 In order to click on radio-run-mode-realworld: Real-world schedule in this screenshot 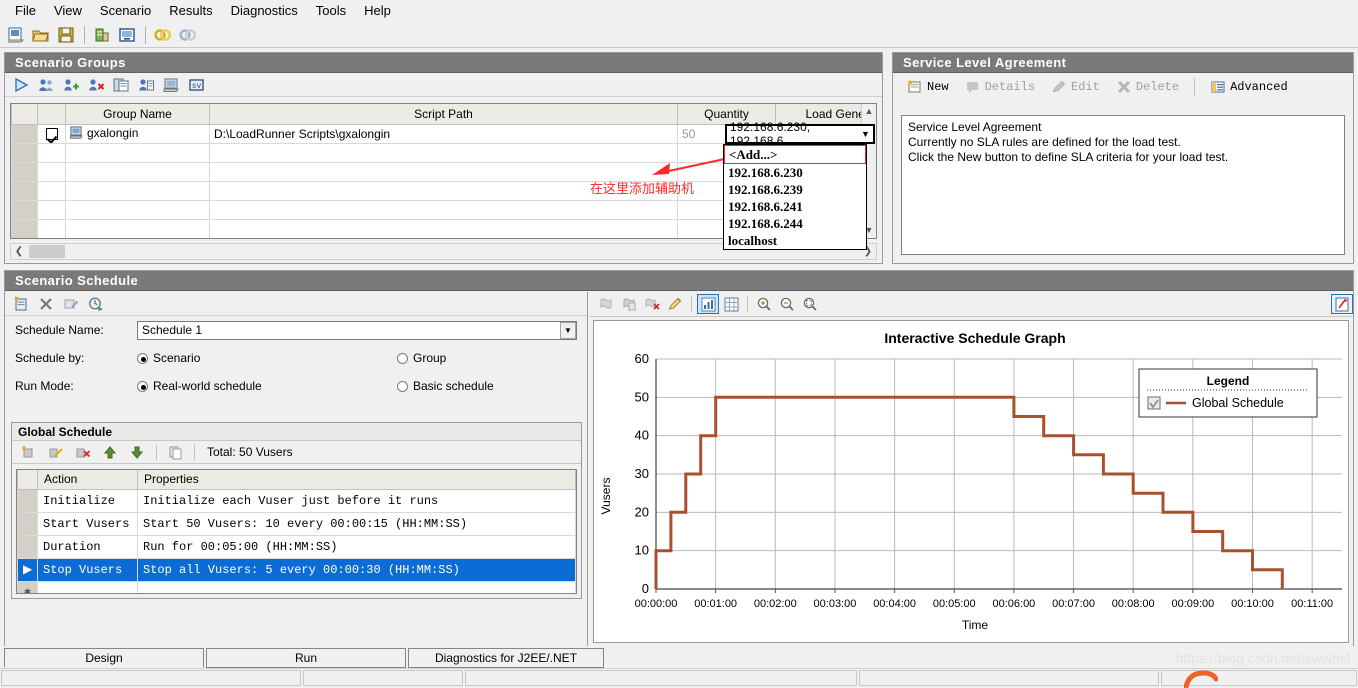, I will do `click(267, 386)`.